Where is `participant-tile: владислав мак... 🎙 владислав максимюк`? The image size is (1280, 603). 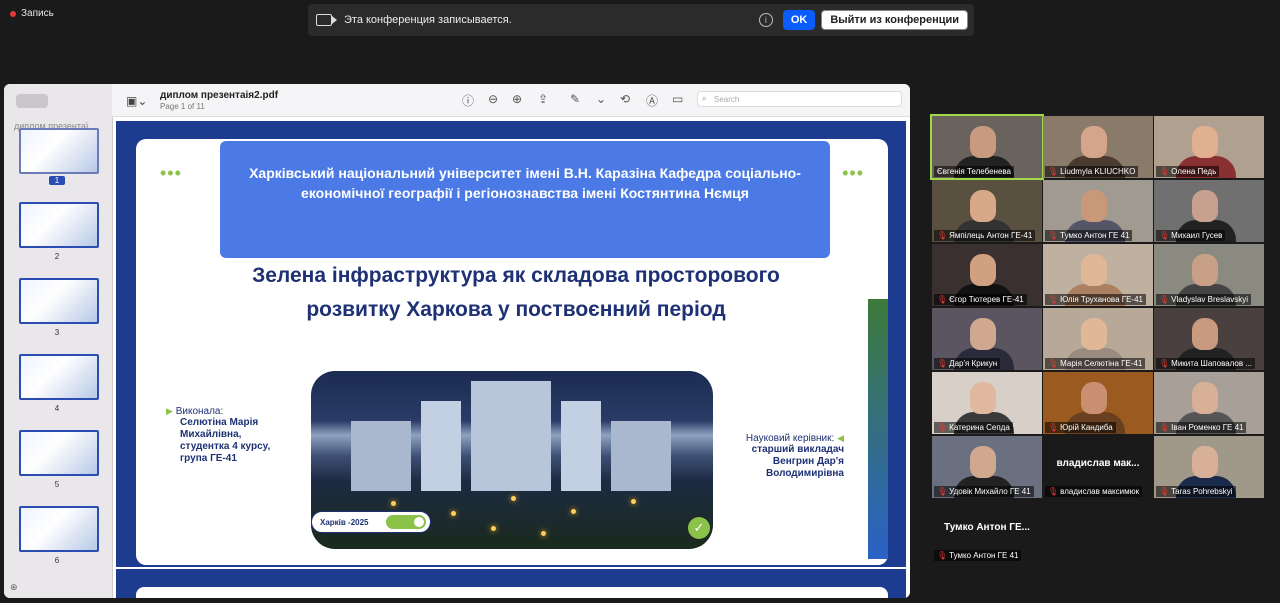
participant-tile: владислав мак... 🎙 владислав максимюк is located at coordinates (1098, 467).